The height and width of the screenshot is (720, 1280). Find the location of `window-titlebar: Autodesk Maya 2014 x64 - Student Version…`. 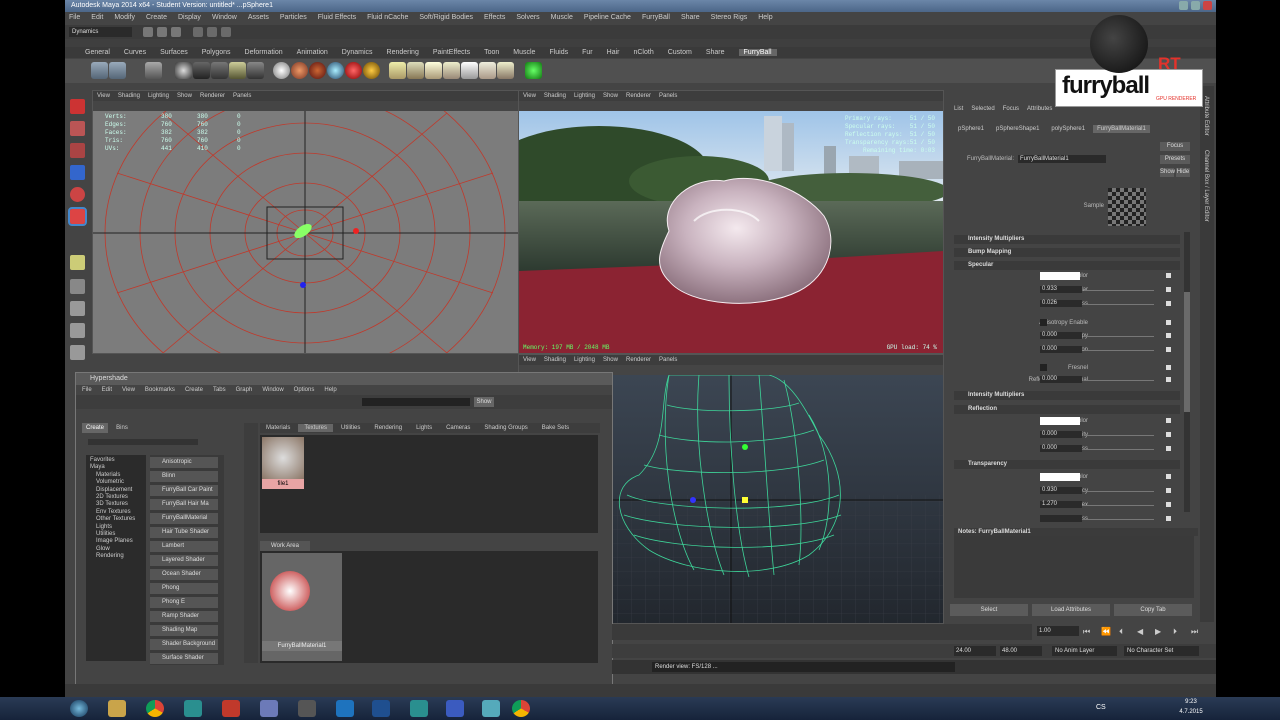

window-titlebar: Autodesk Maya 2014 x64 - Student Version… is located at coordinates (640, 6).